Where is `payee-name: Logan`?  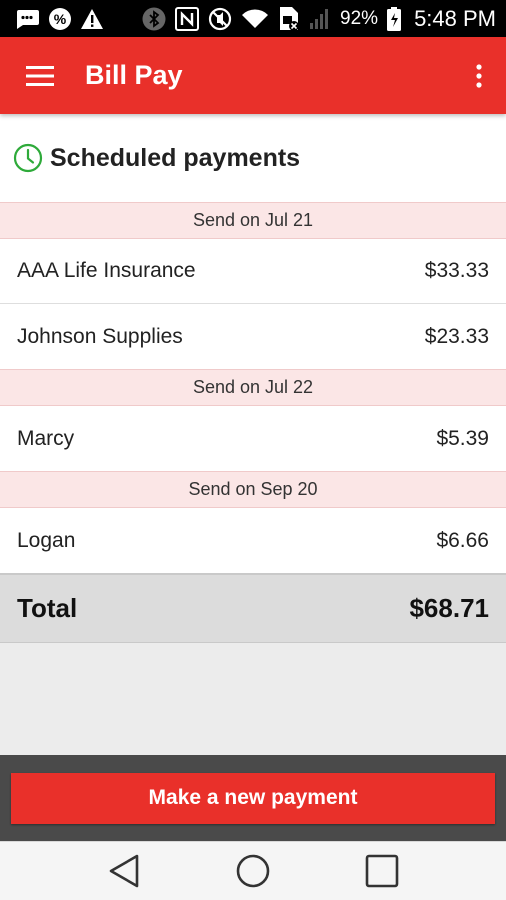 payee-name: Logan is located at coordinates (46, 540).